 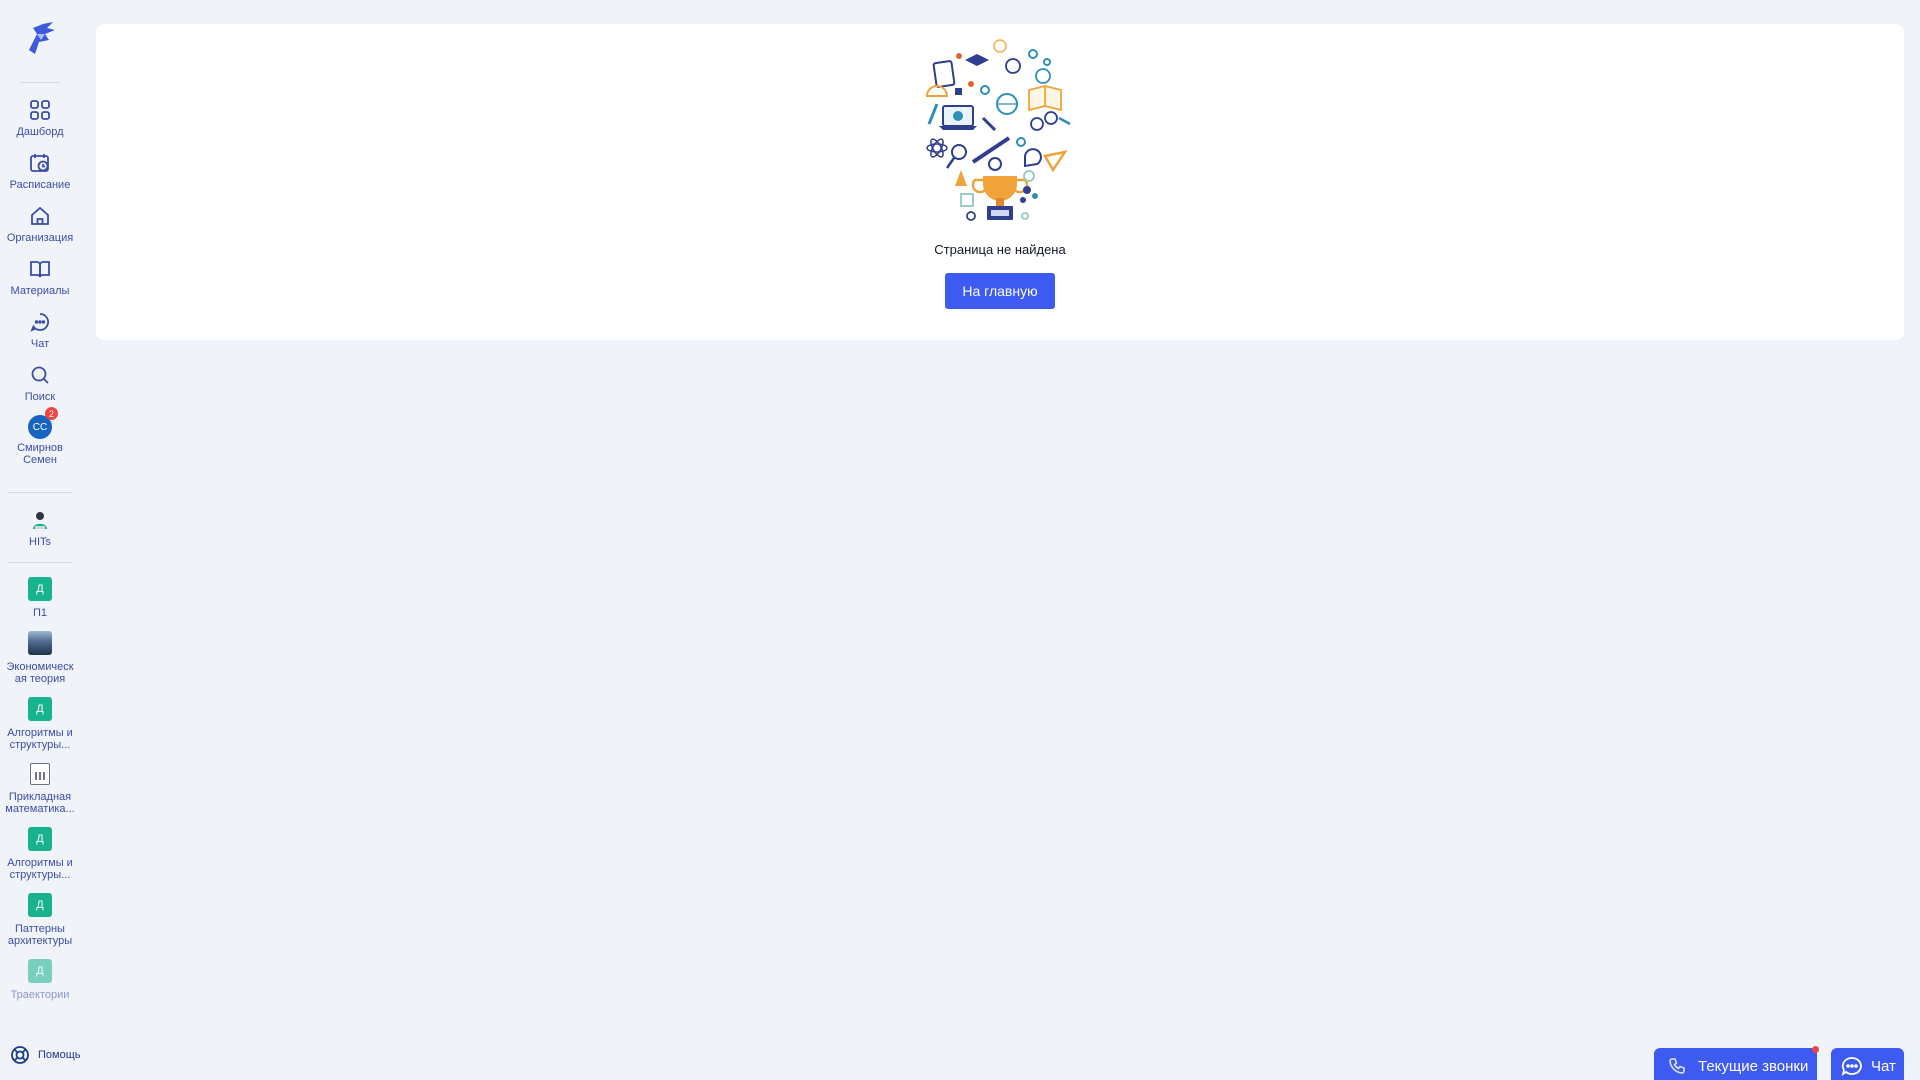 I want to click on nav-materials: Материалы, so click(x=40, y=276).